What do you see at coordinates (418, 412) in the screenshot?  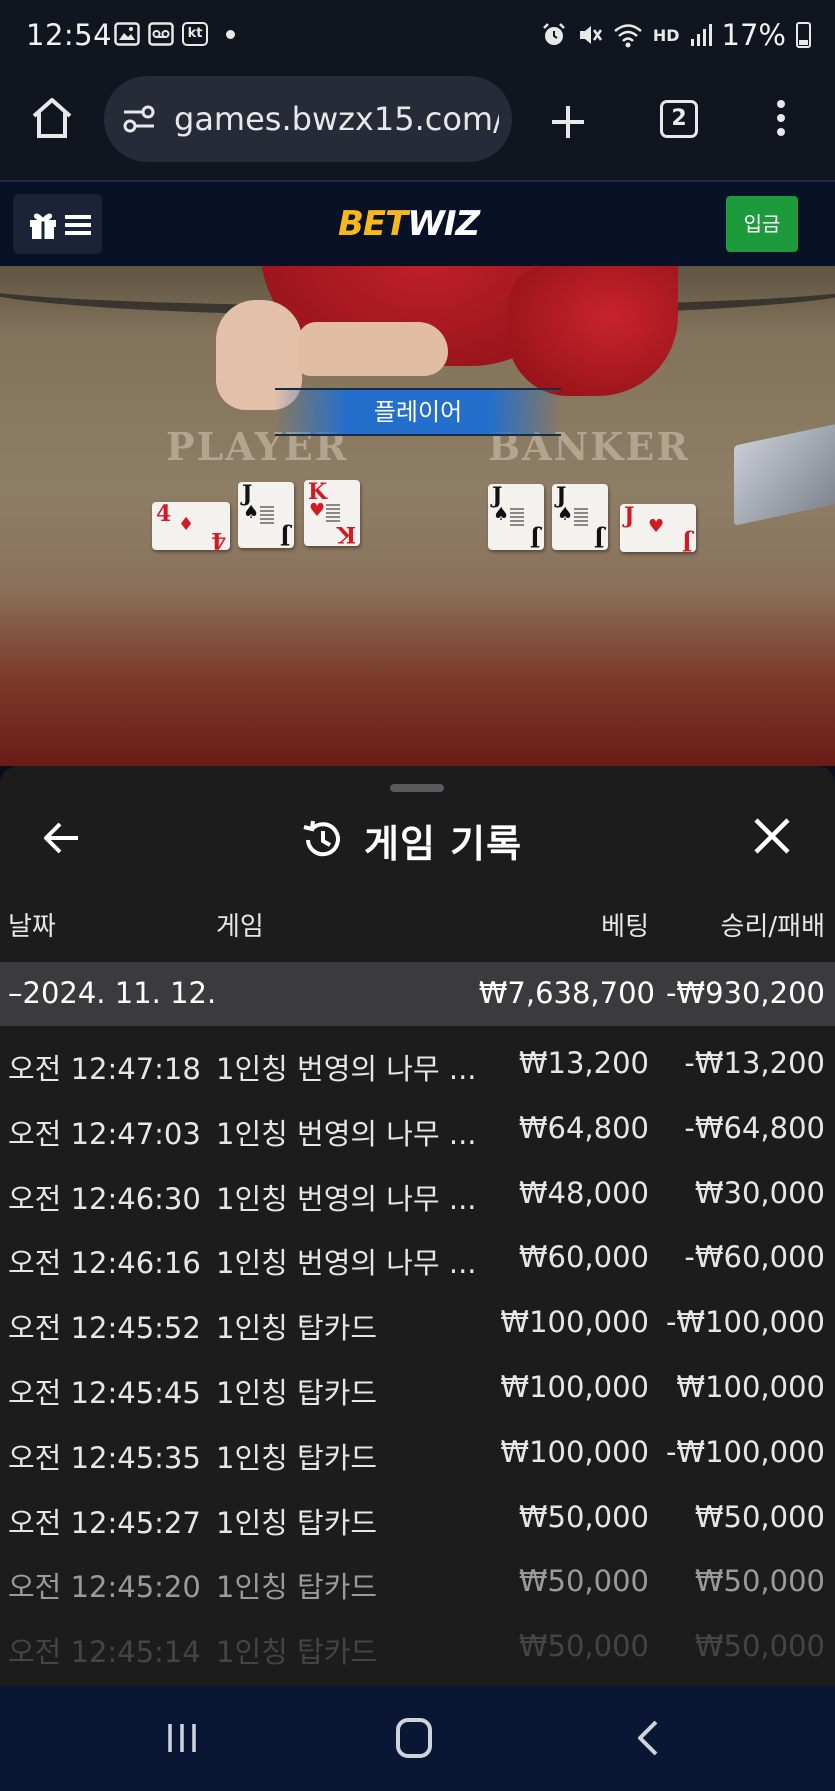 I see `round-result-banner: 플레이어` at bounding box center [418, 412].